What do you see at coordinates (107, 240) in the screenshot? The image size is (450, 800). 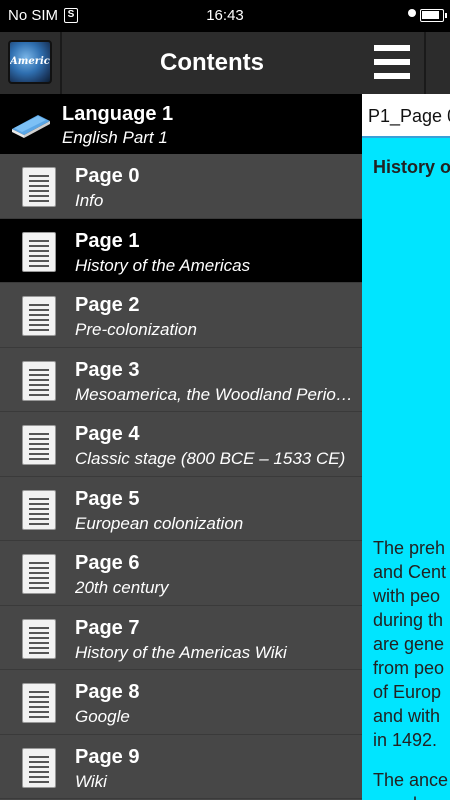 I see `drawer-item-title: Page 1` at bounding box center [107, 240].